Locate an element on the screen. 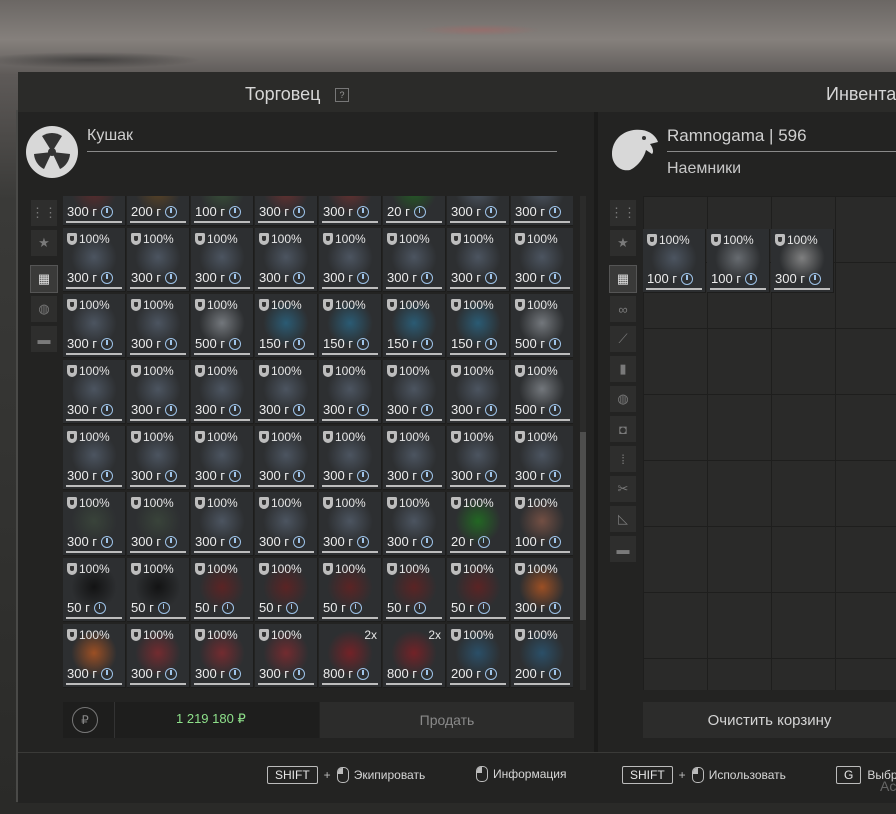  ammo-icon: ⁞ is located at coordinates (623, 459).